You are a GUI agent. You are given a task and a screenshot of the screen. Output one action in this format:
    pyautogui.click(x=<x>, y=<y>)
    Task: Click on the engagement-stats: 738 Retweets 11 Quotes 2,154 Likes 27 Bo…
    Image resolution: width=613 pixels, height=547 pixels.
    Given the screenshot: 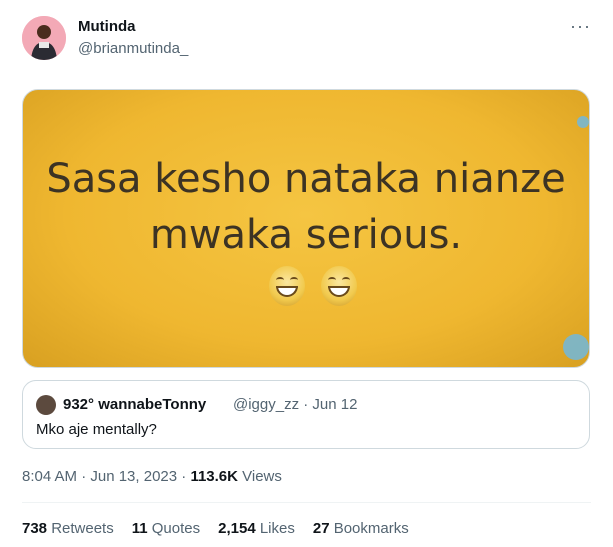 What is the action you would take?
    pyautogui.click(x=215, y=528)
    